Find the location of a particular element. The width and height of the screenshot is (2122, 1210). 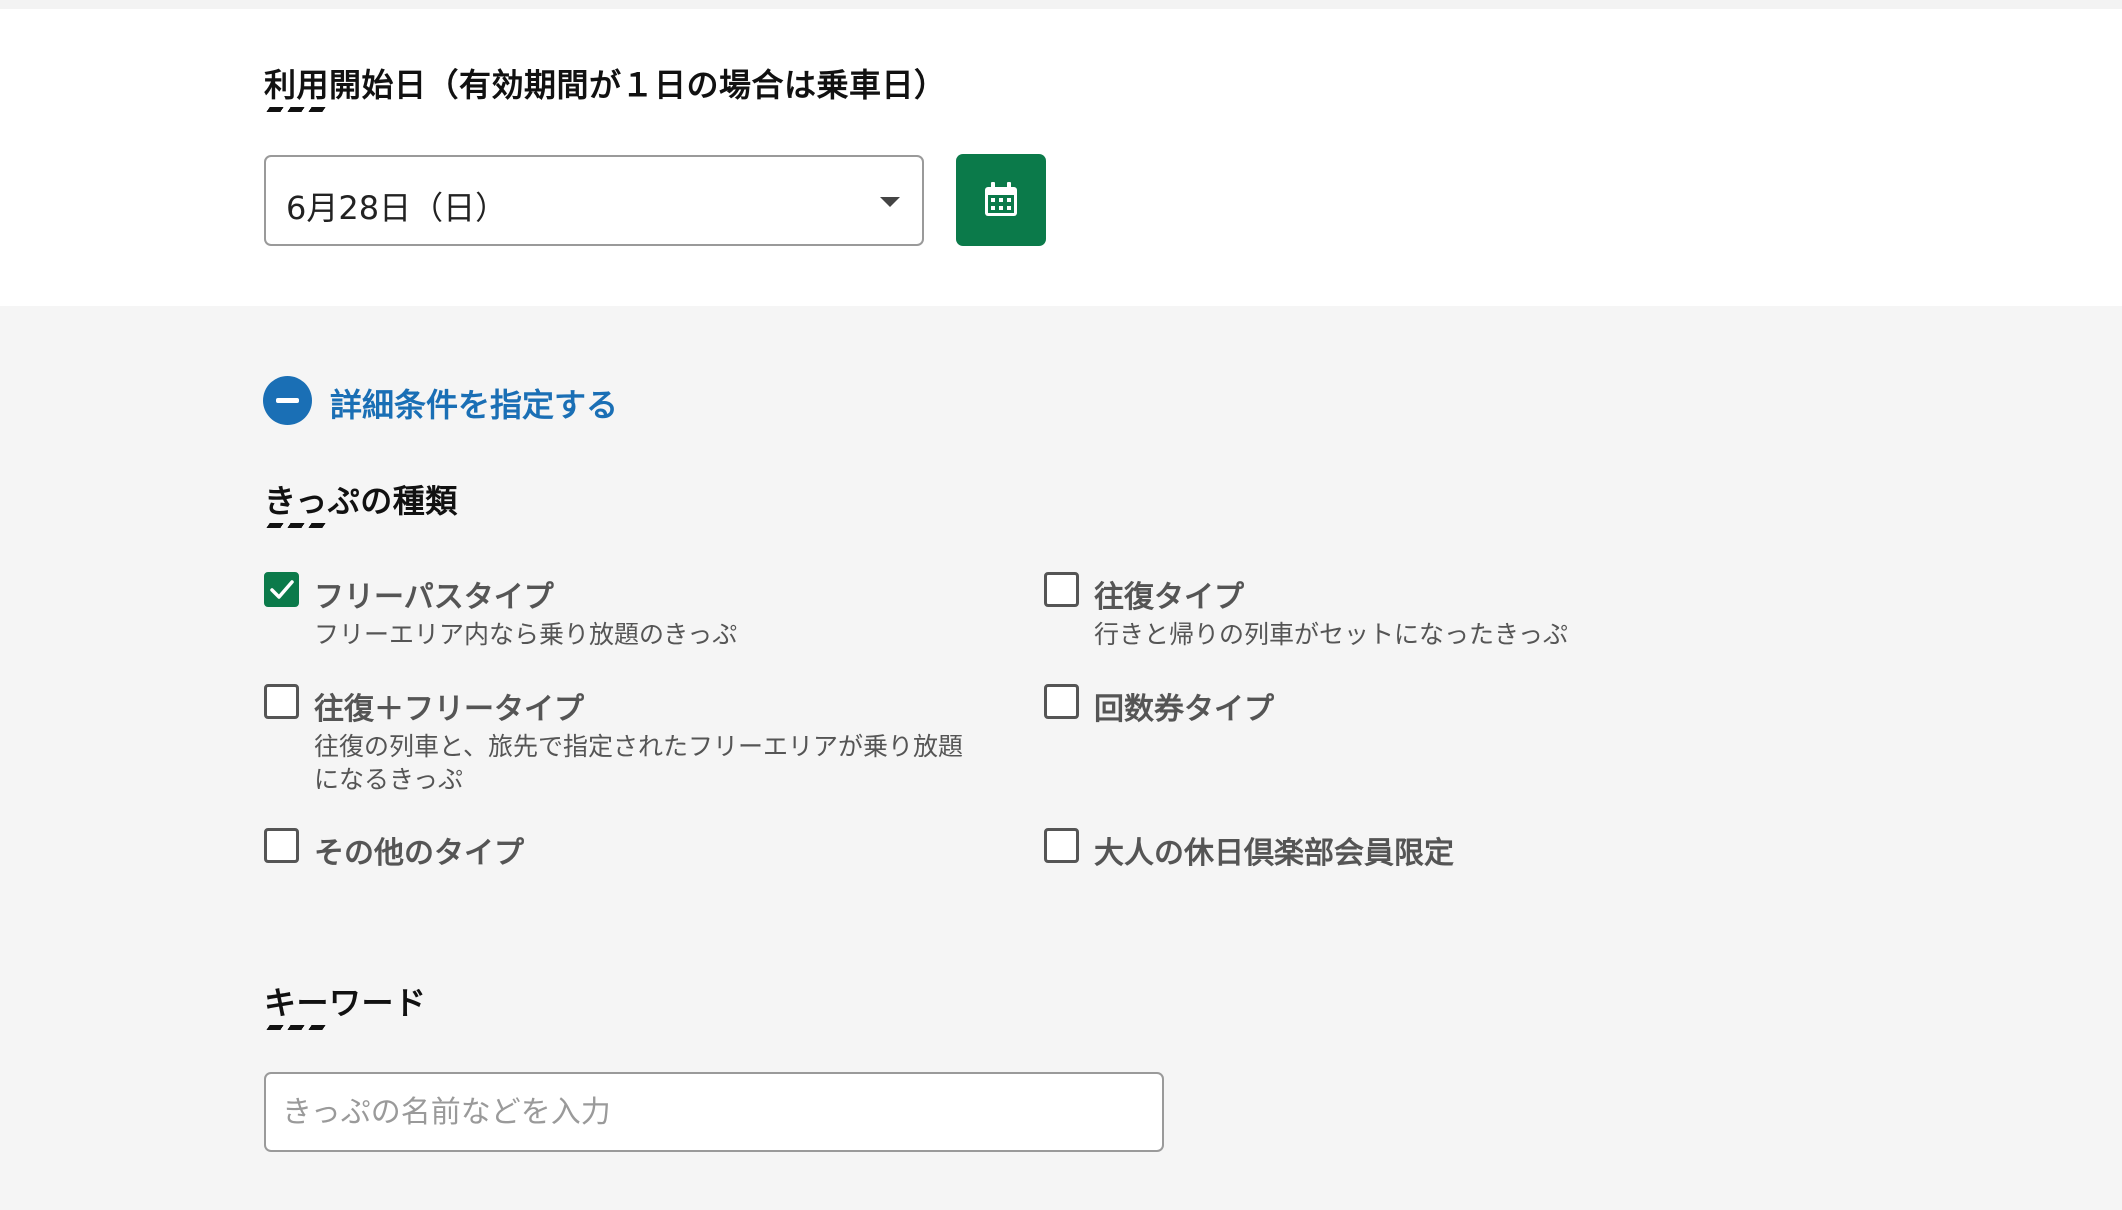

checkbox-label: その他のタイプ is located at coordinates (419, 850).